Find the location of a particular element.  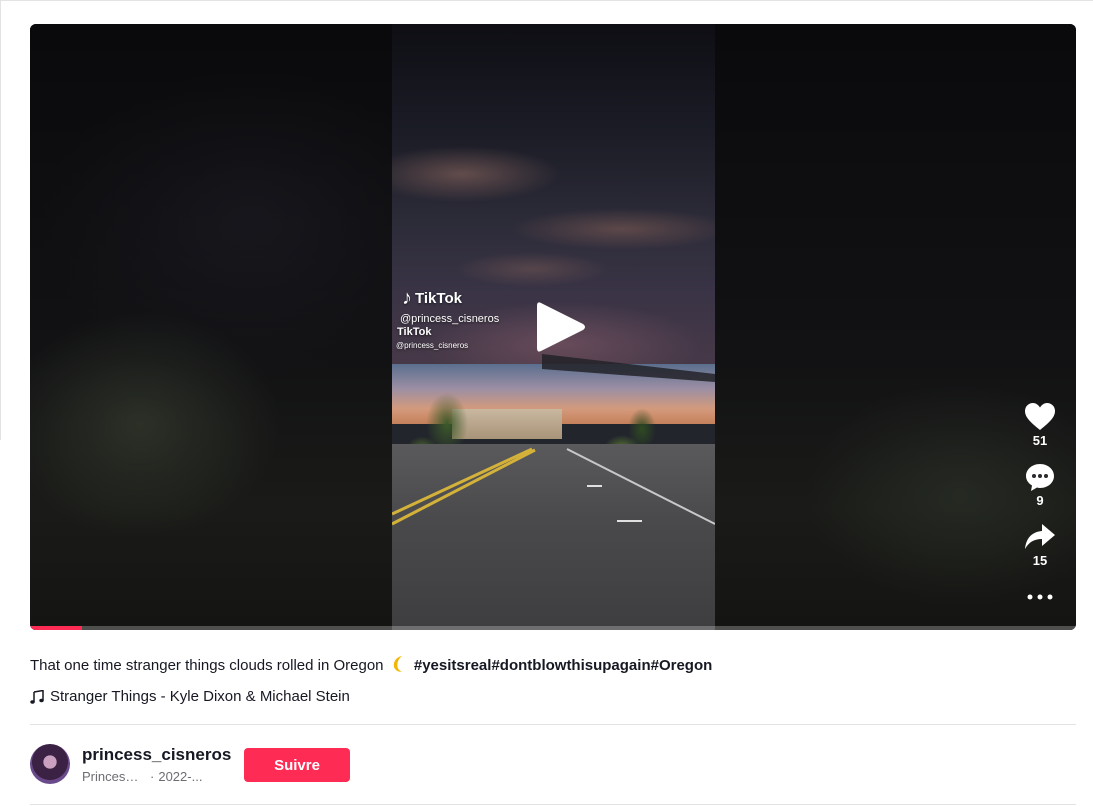

hashtag-link: #Oregon is located at coordinates (682, 665).